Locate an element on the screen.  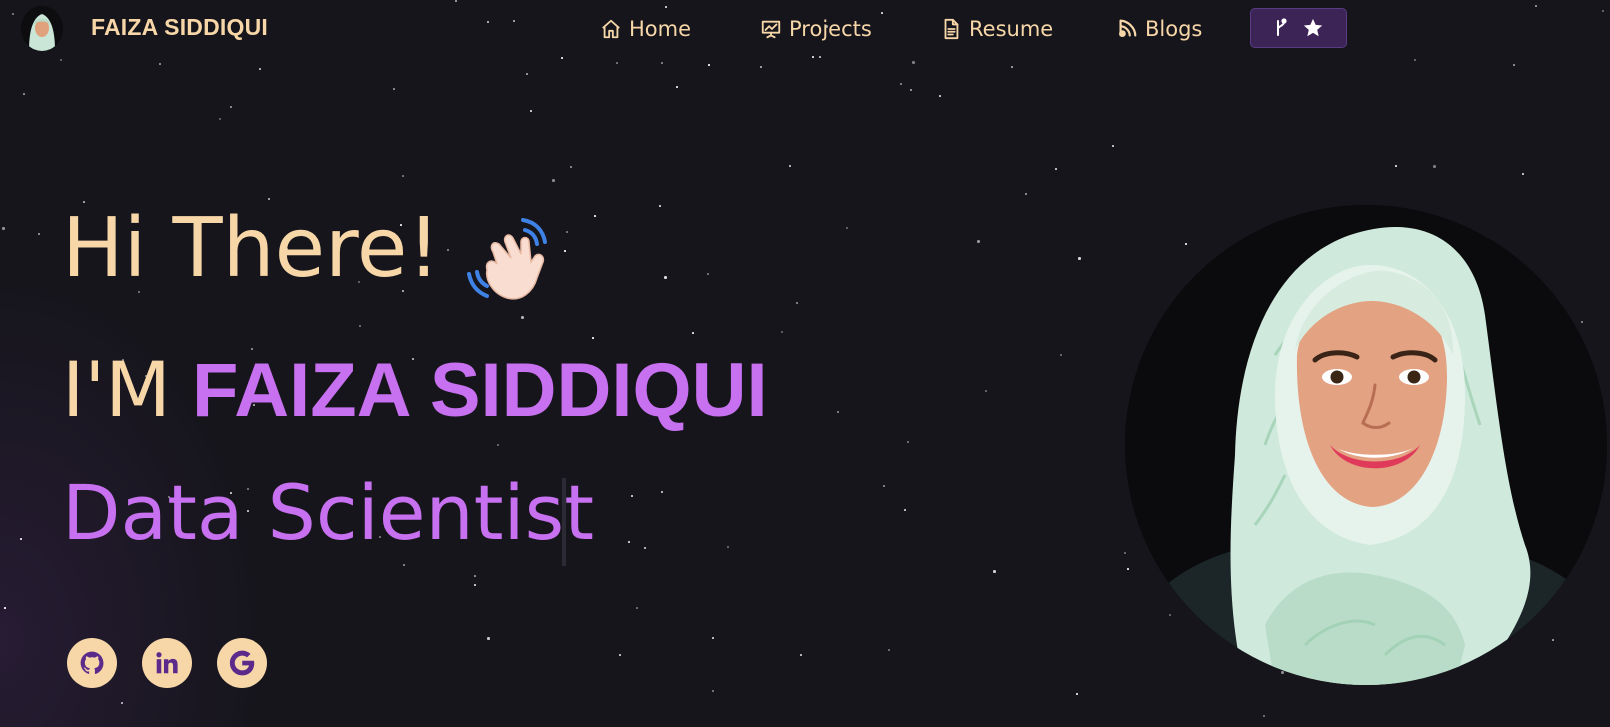
waving-hand-icon is located at coordinates (513, 262).